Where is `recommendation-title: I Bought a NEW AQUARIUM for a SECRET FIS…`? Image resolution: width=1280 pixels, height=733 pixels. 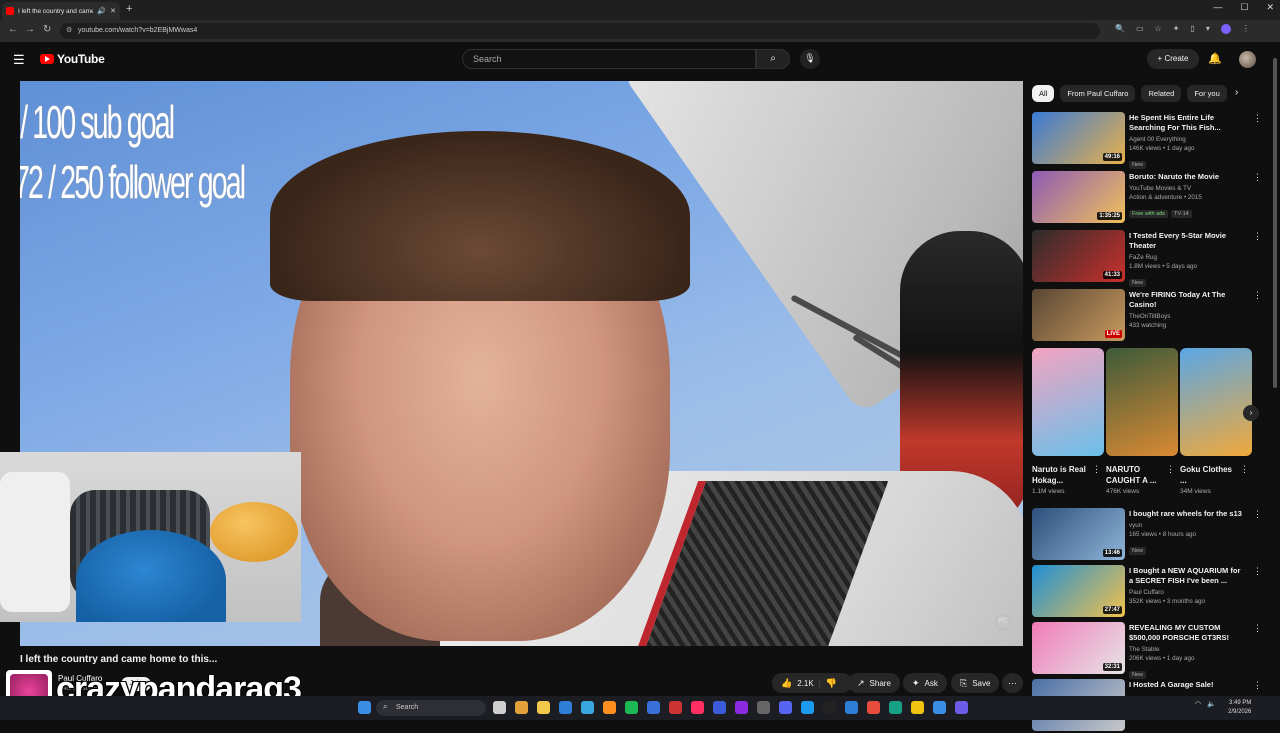
recommendation-title: I Bought a NEW AQUARIUM for a SECRET FIS… is located at coordinates (1186, 576).